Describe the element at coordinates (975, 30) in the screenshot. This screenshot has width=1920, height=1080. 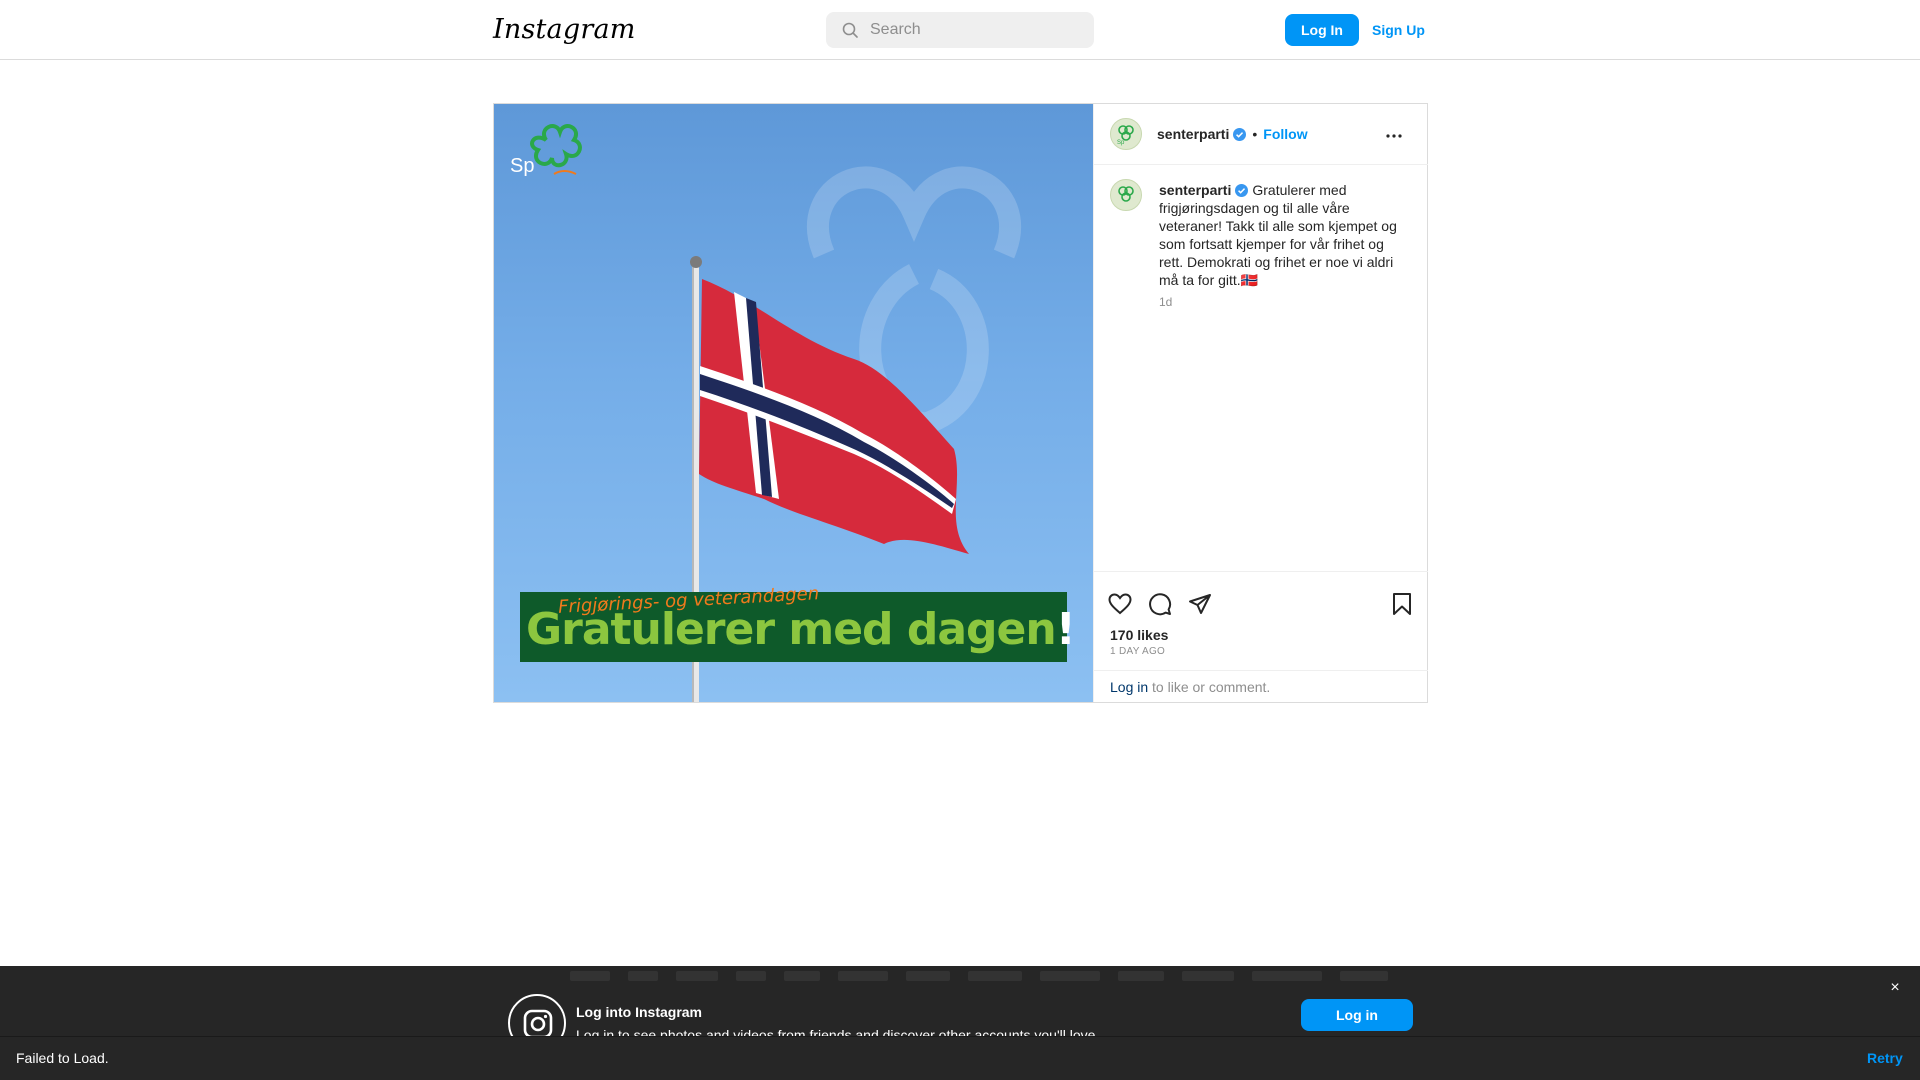
I see `search-input` at that location.